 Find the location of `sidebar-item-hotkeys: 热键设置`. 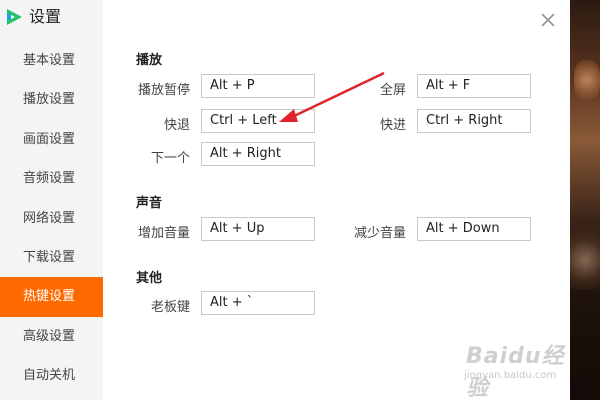

sidebar-item-hotkeys: 热键设置 is located at coordinates (51, 297).